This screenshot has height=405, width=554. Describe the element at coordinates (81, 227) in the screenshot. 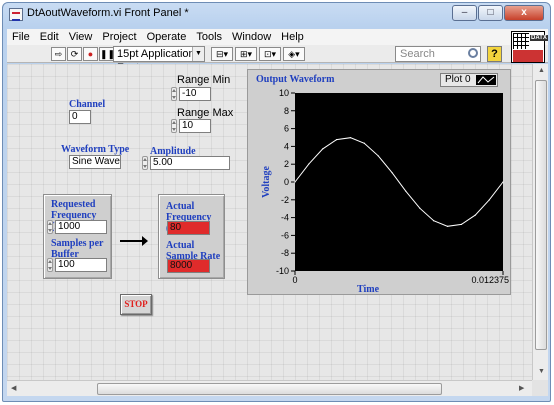

I see `requested-frequency-field: 1000` at that location.